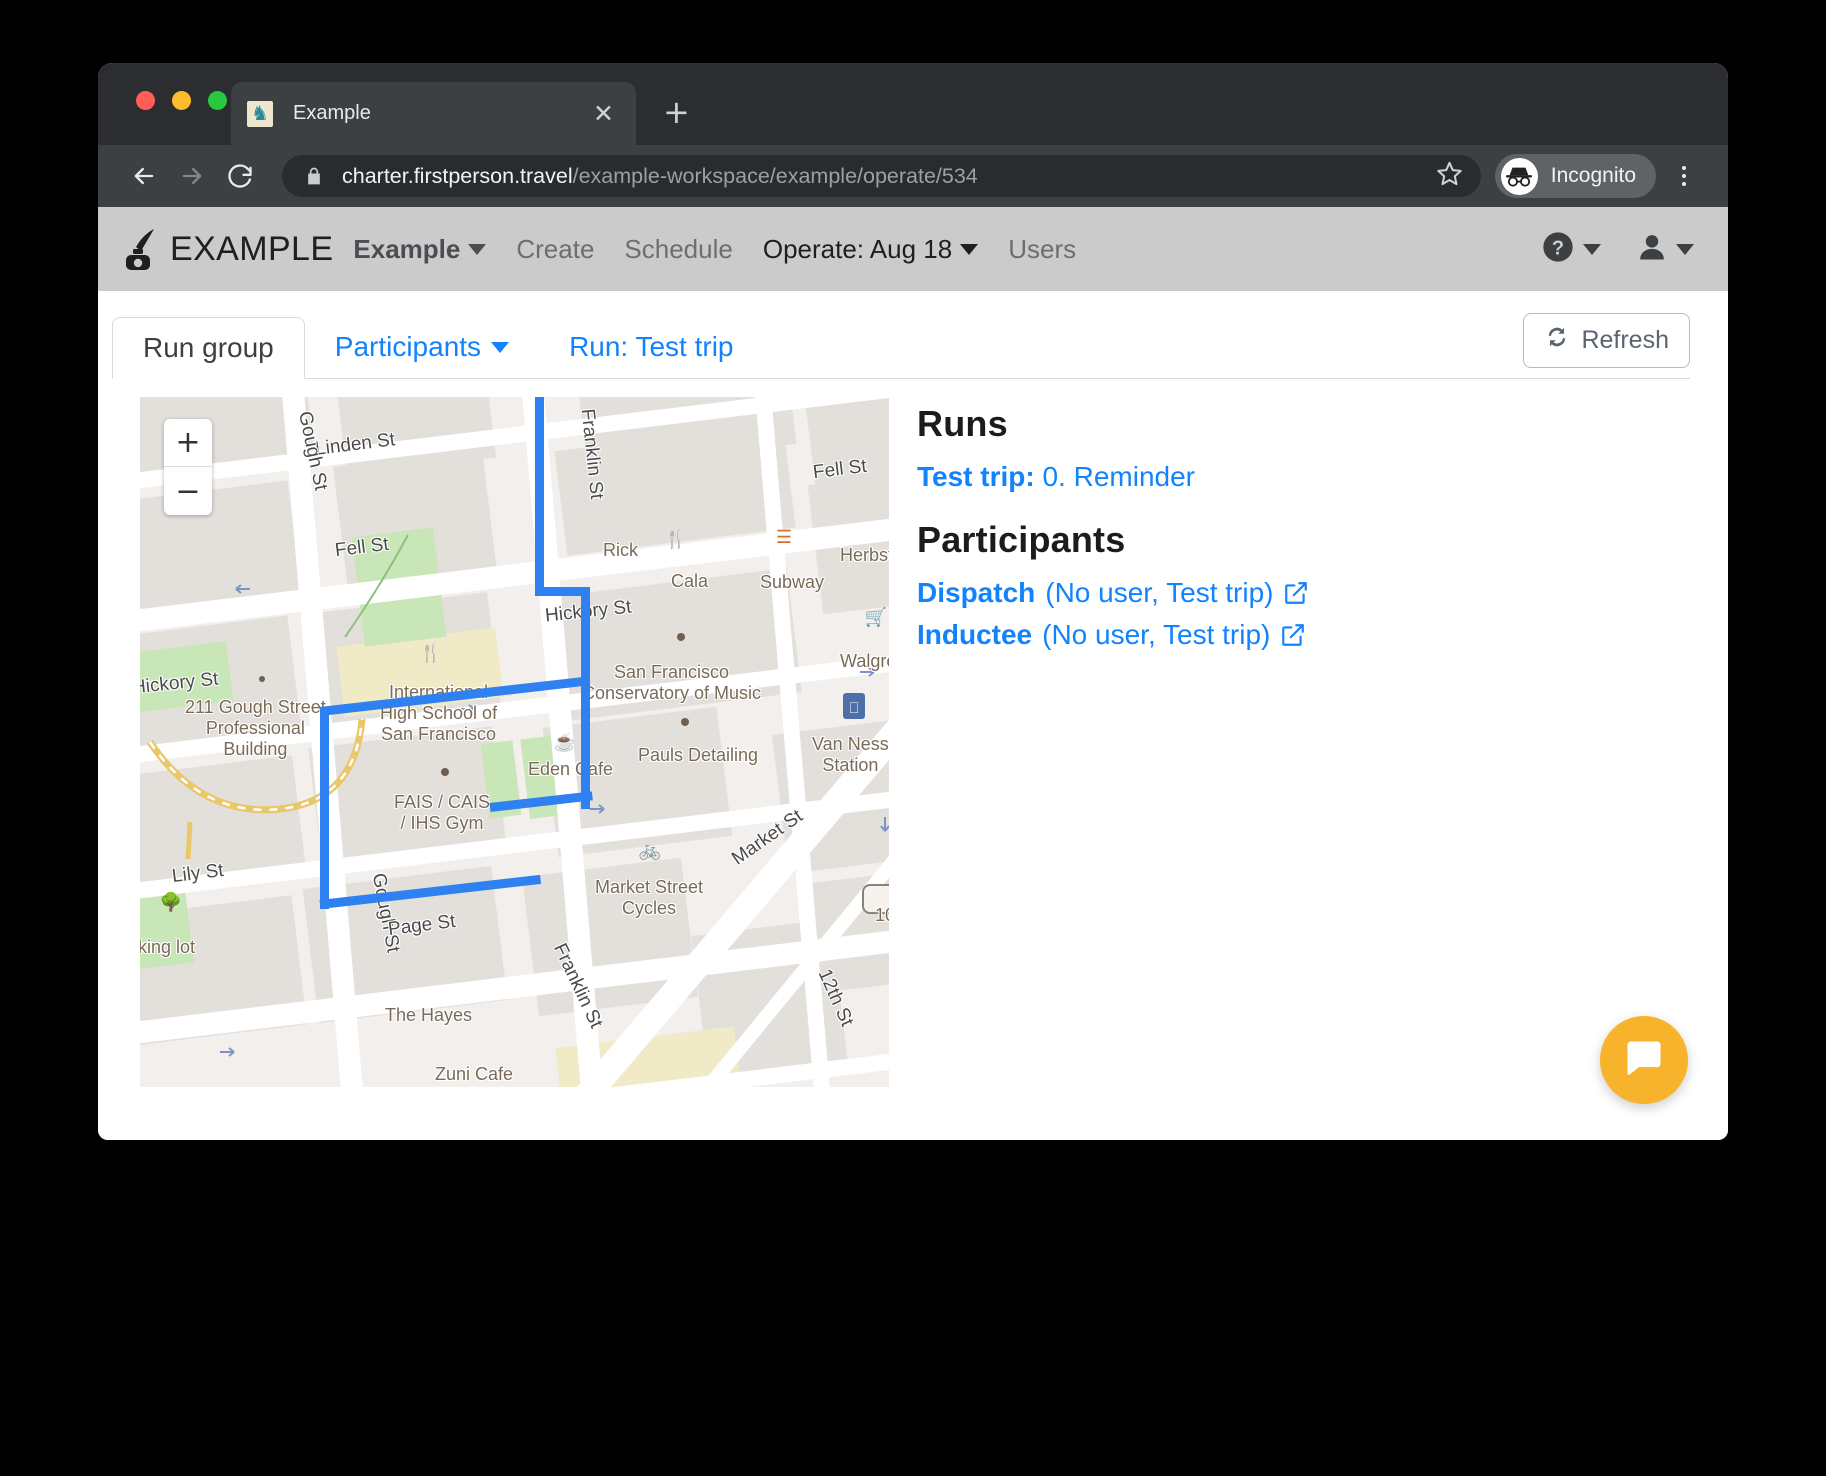 The height and width of the screenshot is (1476, 1826). I want to click on forward-arrow-icon, so click(192, 176).